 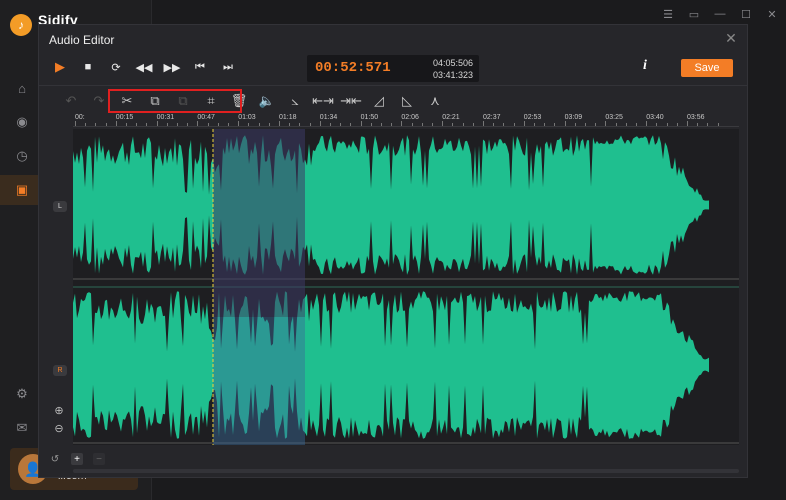 What do you see at coordinates (492, 117) in the screenshot?
I see `timeline-tick-label: 02:37` at bounding box center [492, 117].